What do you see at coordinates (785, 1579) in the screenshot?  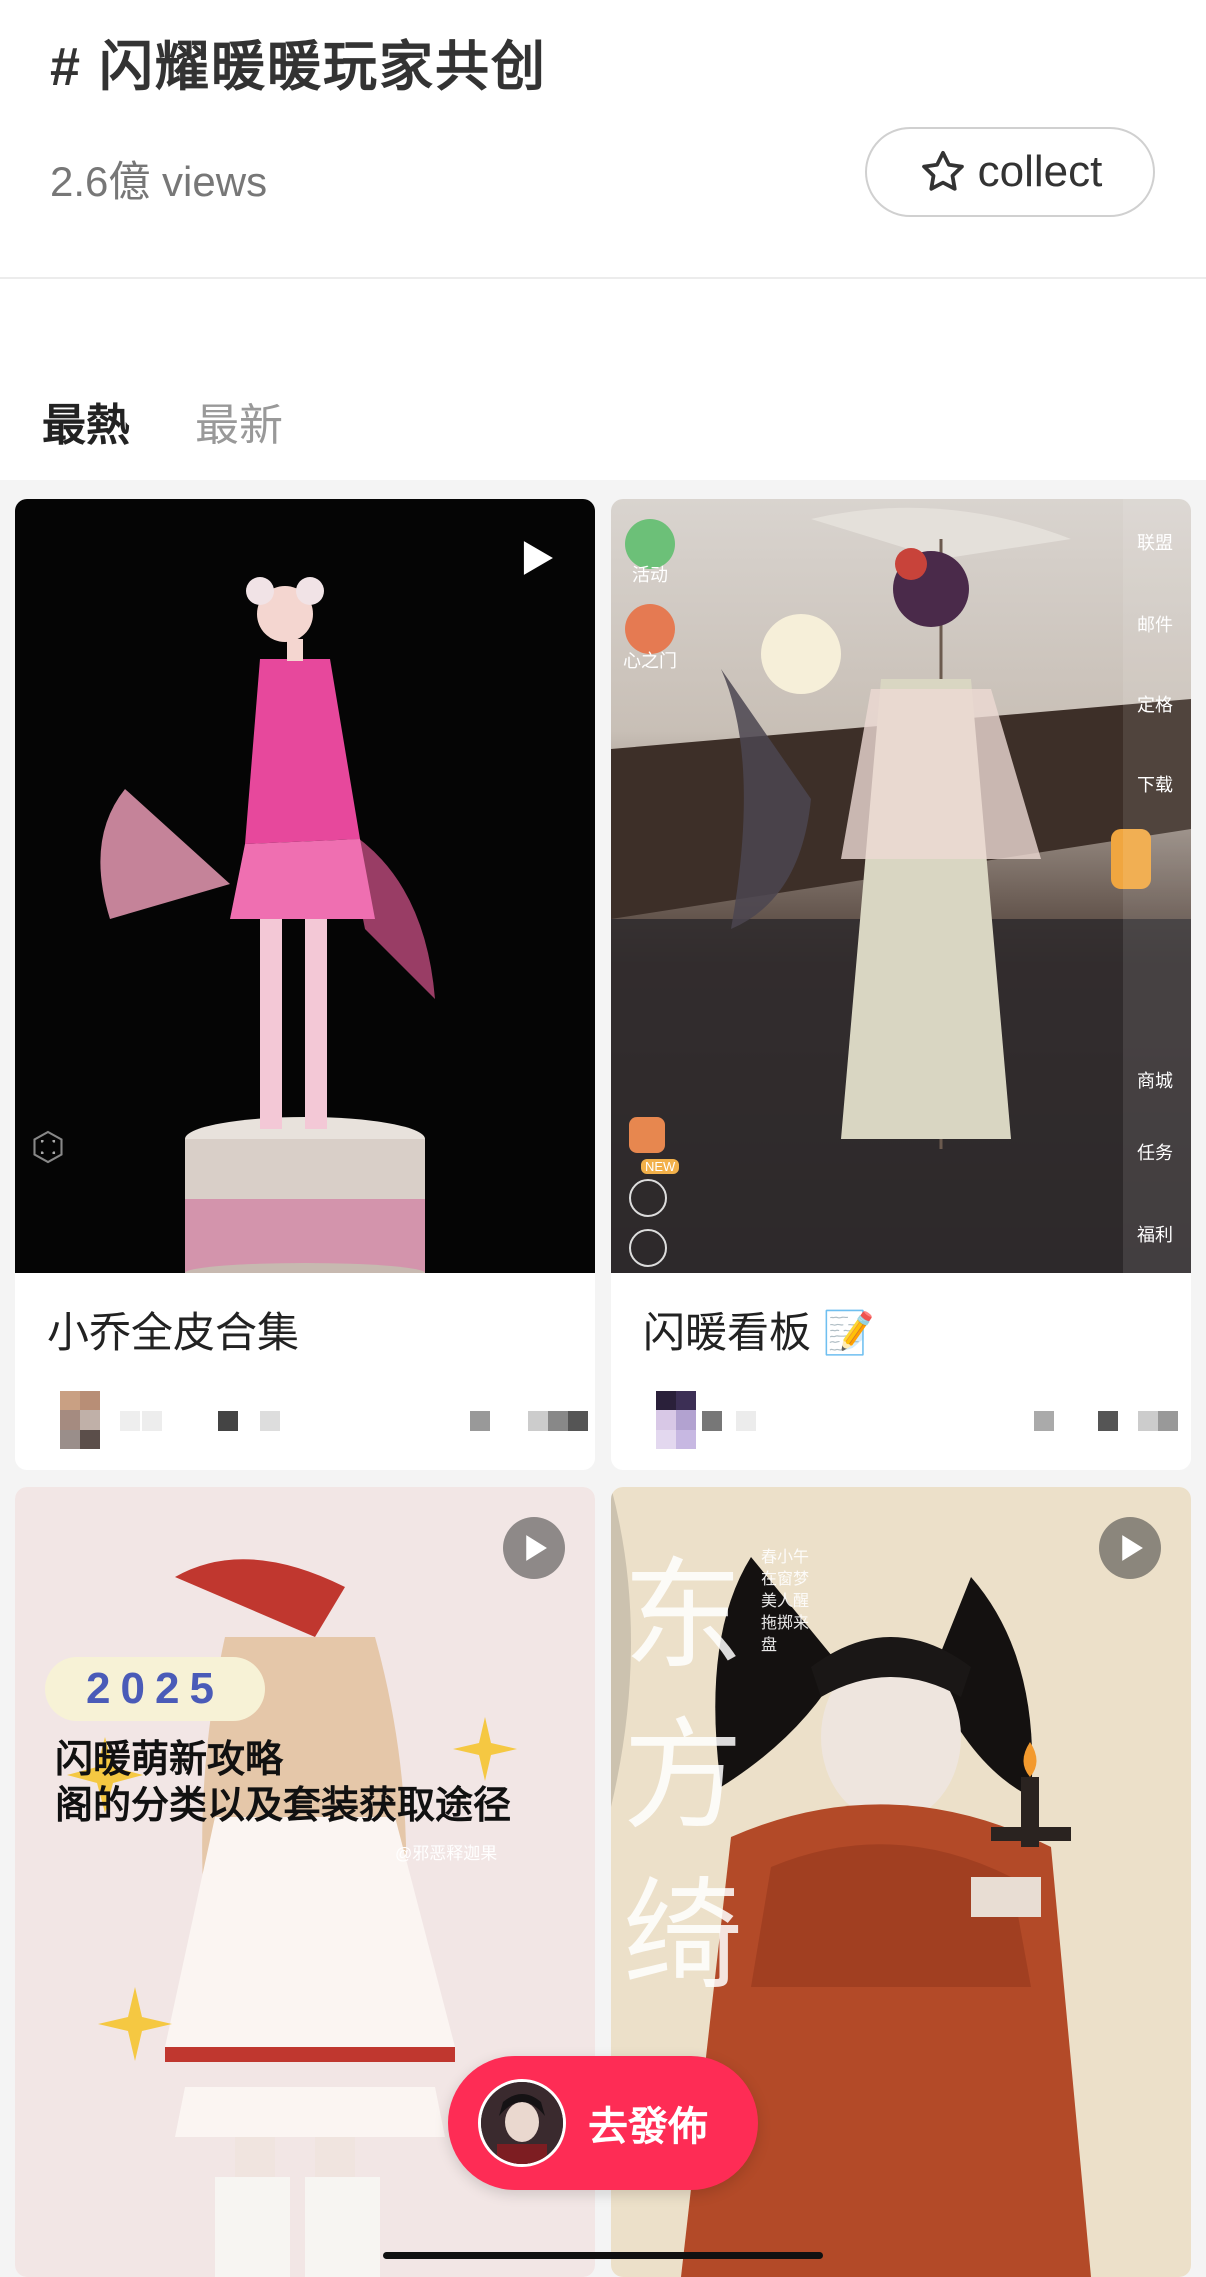 I see `poem-line: 在窗梦` at bounding box center [785, 1579].